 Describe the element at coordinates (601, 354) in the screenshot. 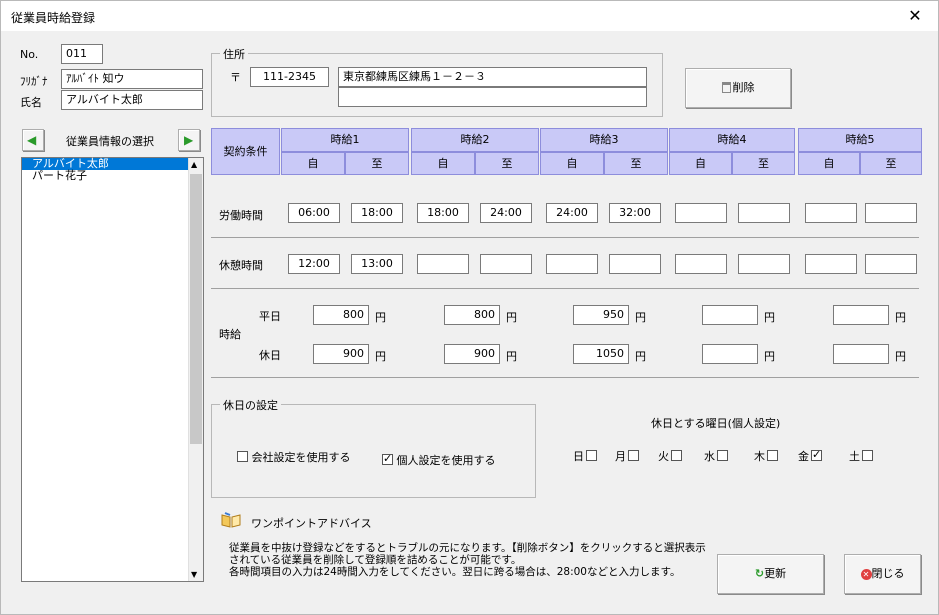

I see `holiday-wage-field: 1050` at that location.